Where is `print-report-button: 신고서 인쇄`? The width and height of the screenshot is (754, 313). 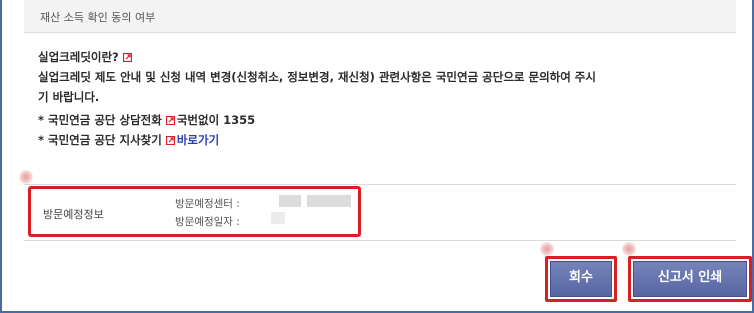
print-report-button: 신고서 인쇄 is located at coordinates (690, 279).